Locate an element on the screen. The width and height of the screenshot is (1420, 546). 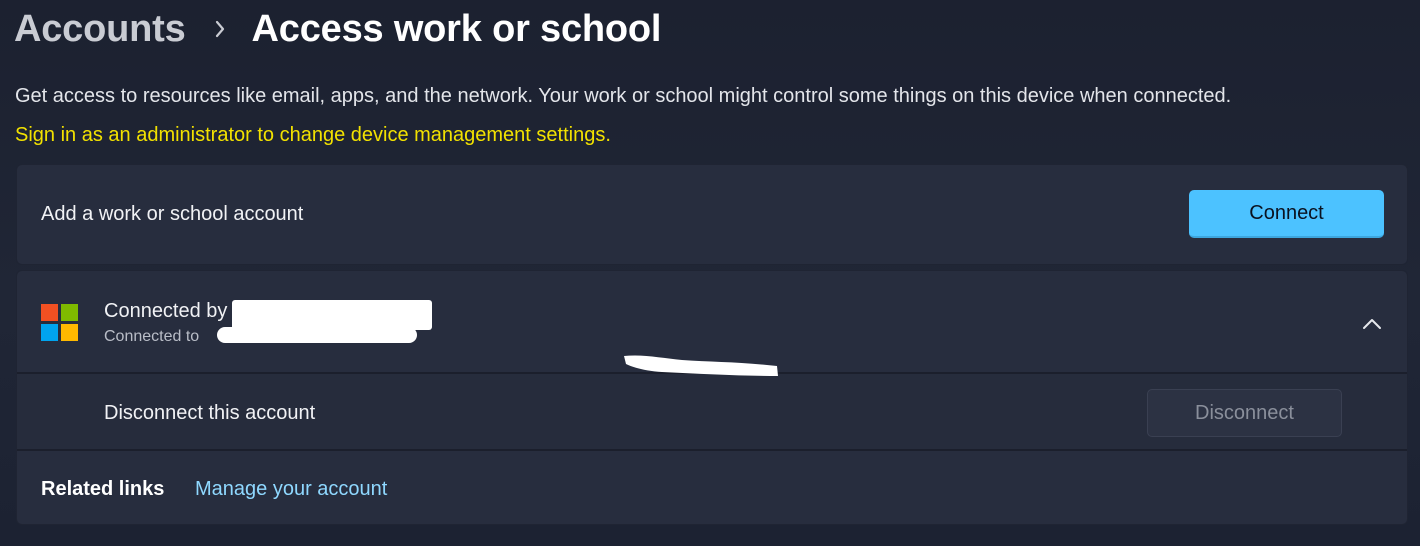
connect-button: Connect is located at coordinates (1286, 214).